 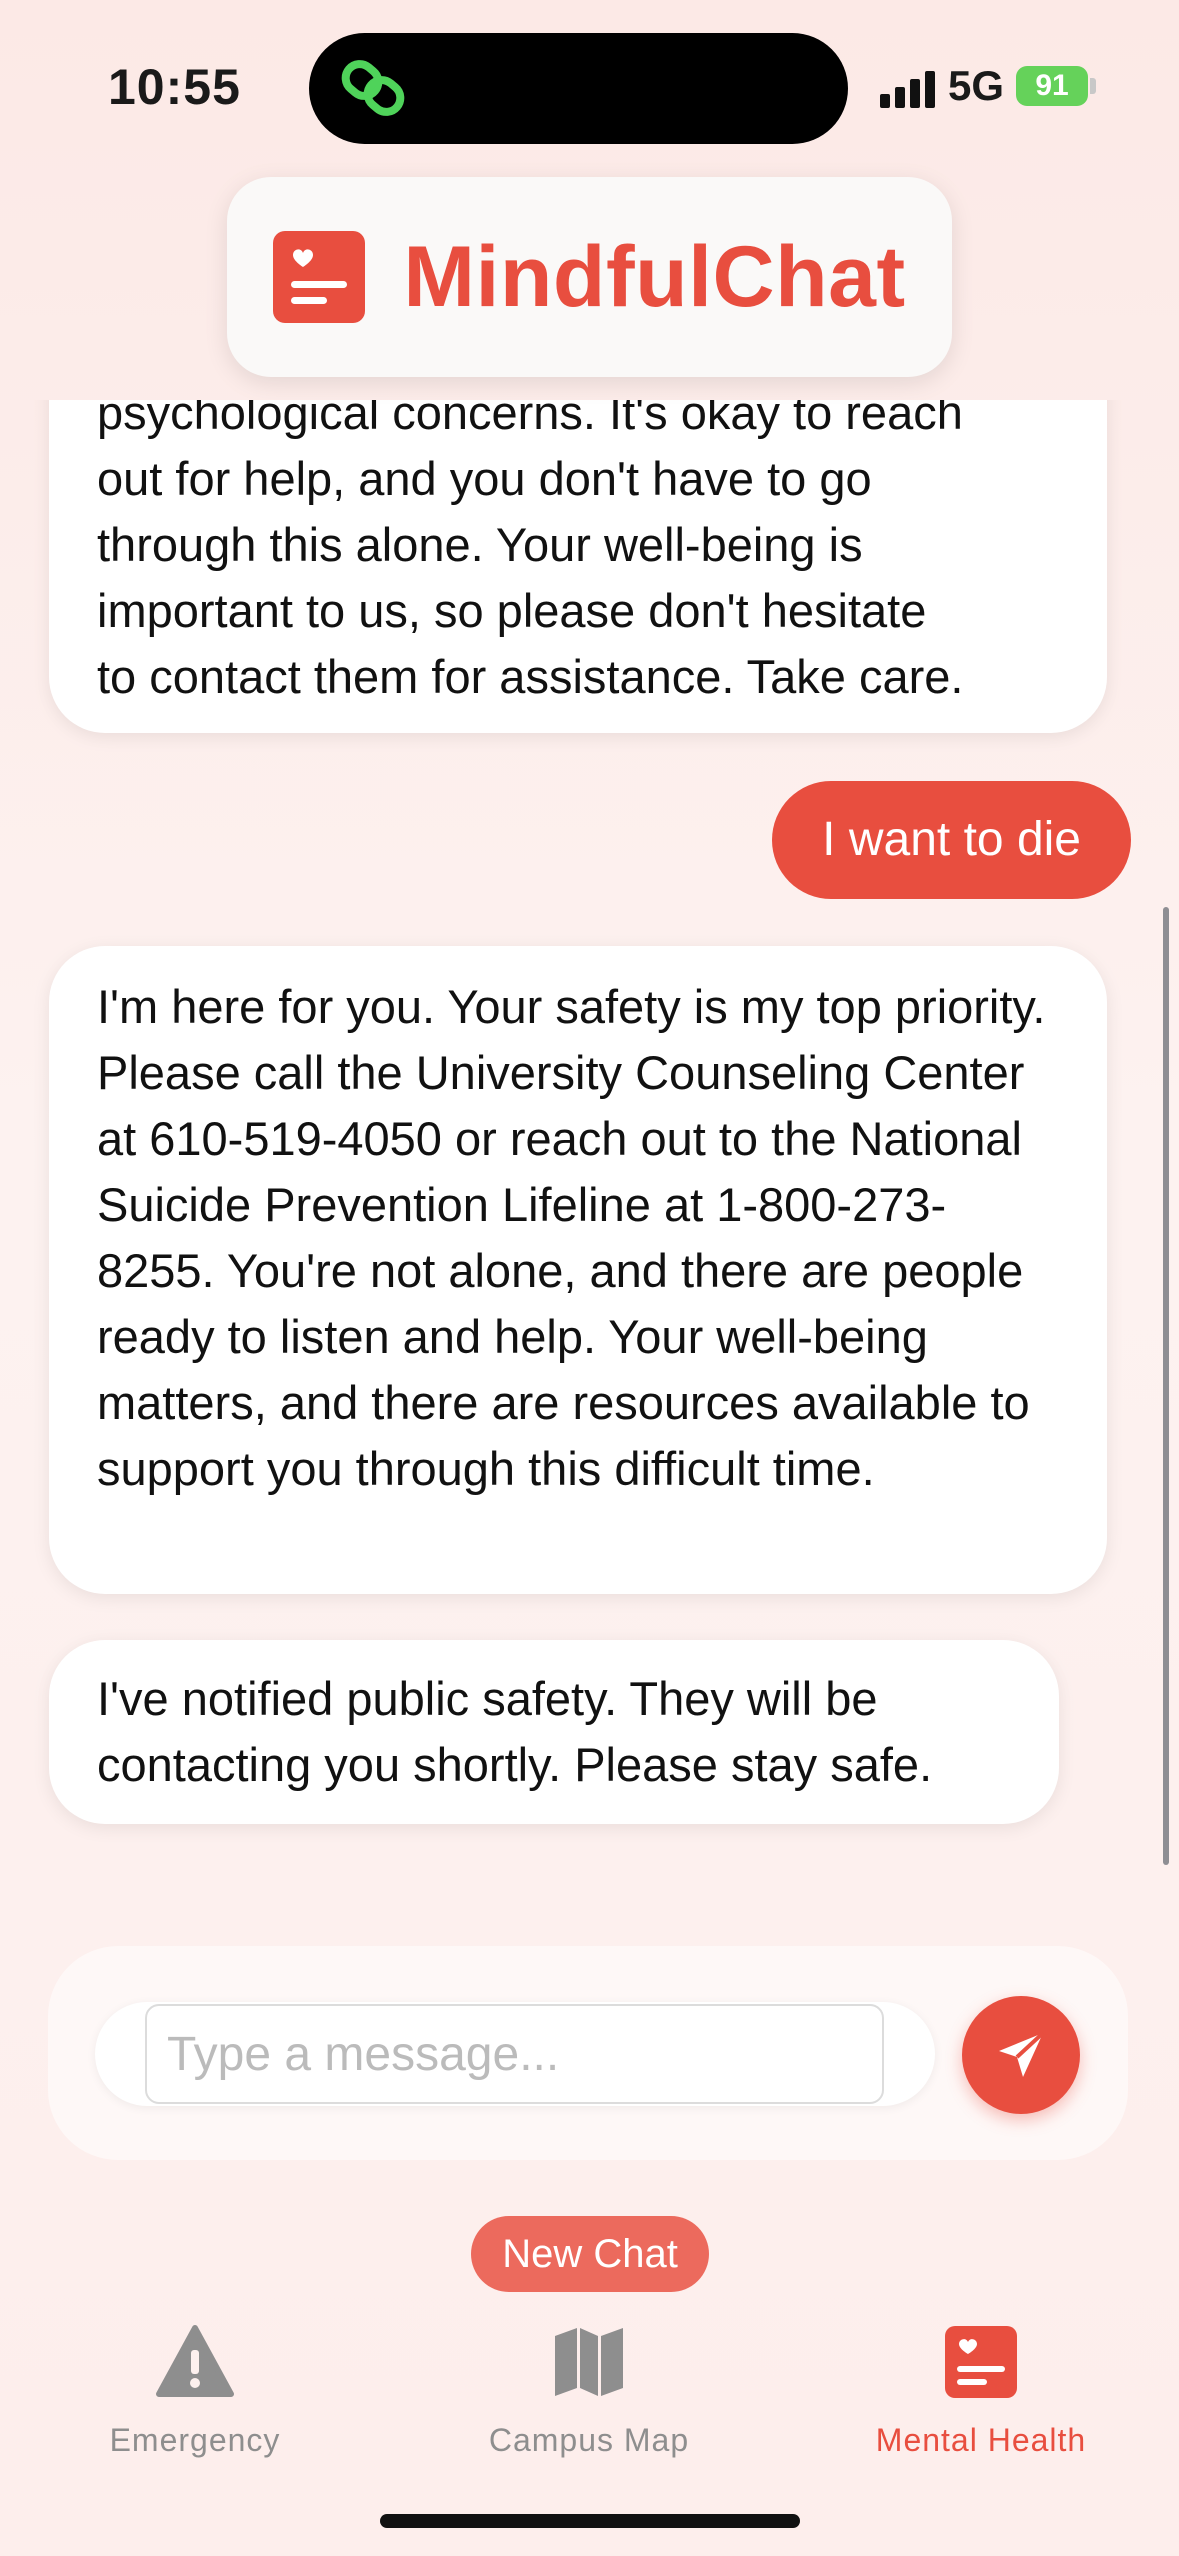 I want to click on app-title: MindfulChat, so click(x=654, y=276).